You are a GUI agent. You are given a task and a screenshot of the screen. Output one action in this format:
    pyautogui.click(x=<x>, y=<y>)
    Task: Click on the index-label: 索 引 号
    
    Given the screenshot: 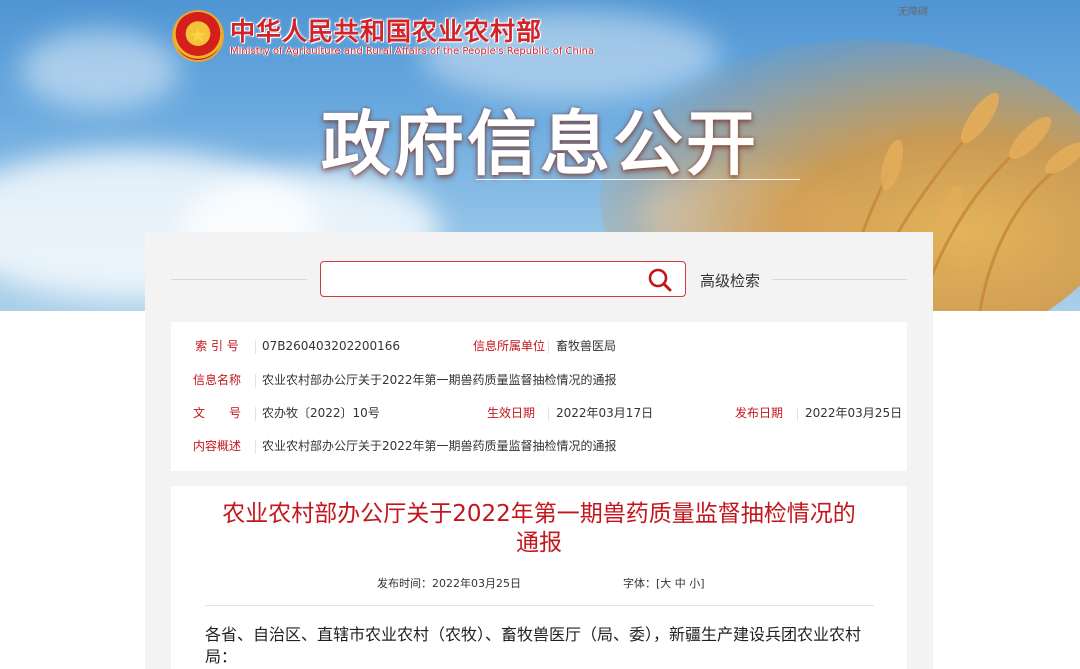 What is the action you would take?
    pyautogui.click(x=217, y=346)
    